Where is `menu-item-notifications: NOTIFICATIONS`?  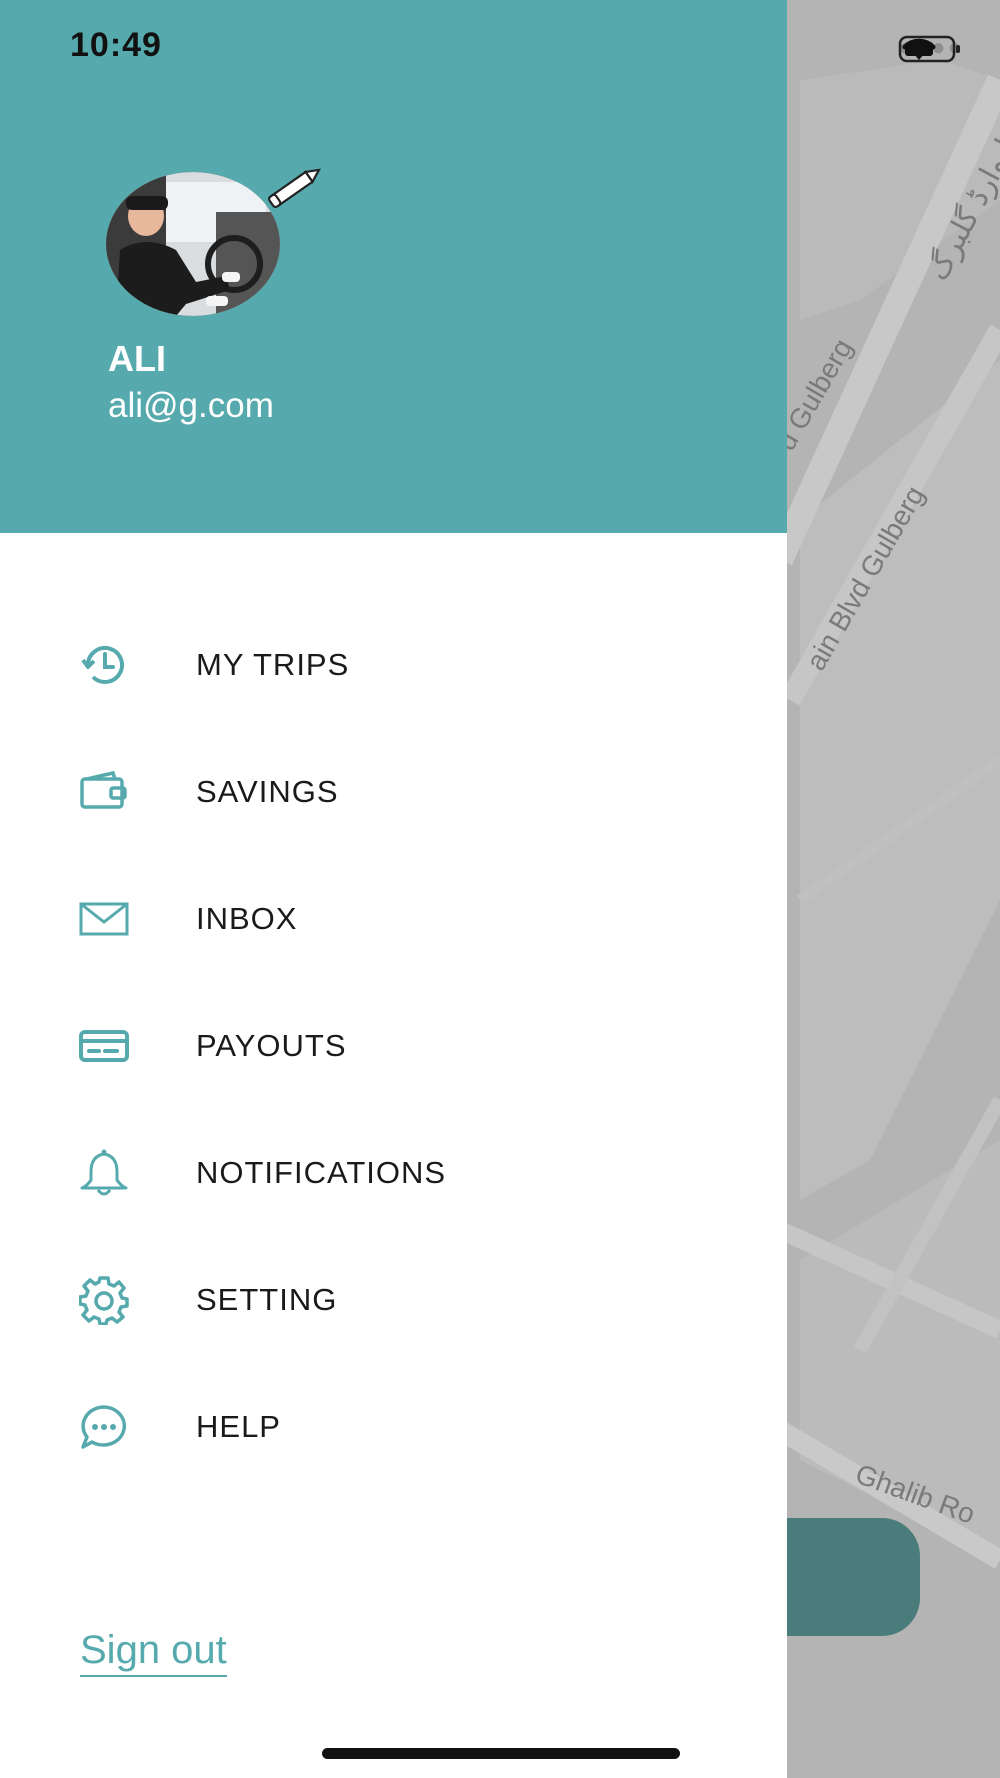
menu-item-notifications: NOTIFICATIONS is located at coordinates (393, 1173).